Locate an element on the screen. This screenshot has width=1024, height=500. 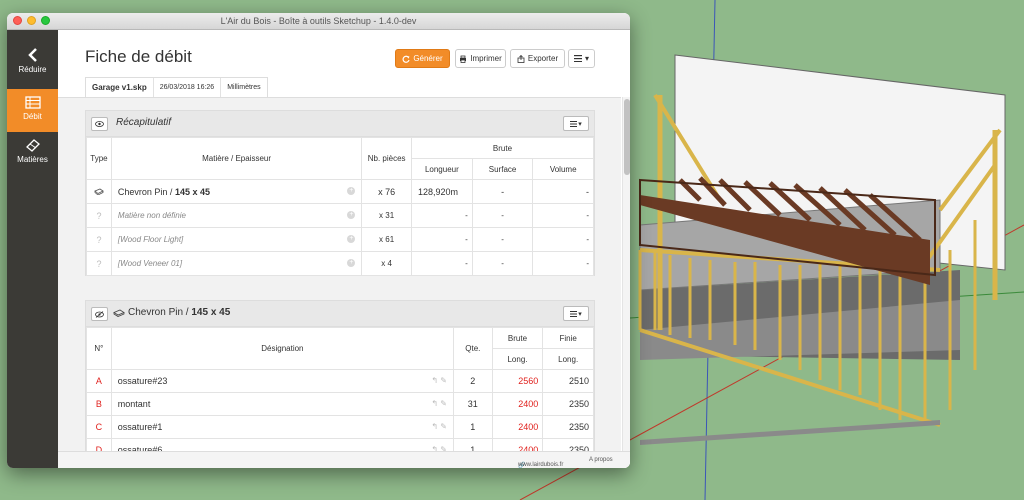
status-bar: 🔗 www.lairdubois.fr A propos is located at coordinates (344, 459).